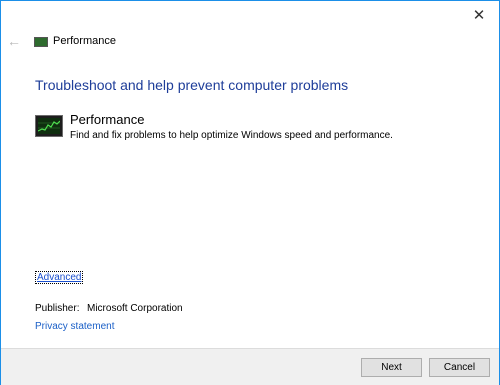 Image resolution: width=500 pixels, height=385 pixels. What do you see at coordinates (59, 277) in the screenshot?
I see `advanced-link: Advanced` at bounding box center [59, 277].